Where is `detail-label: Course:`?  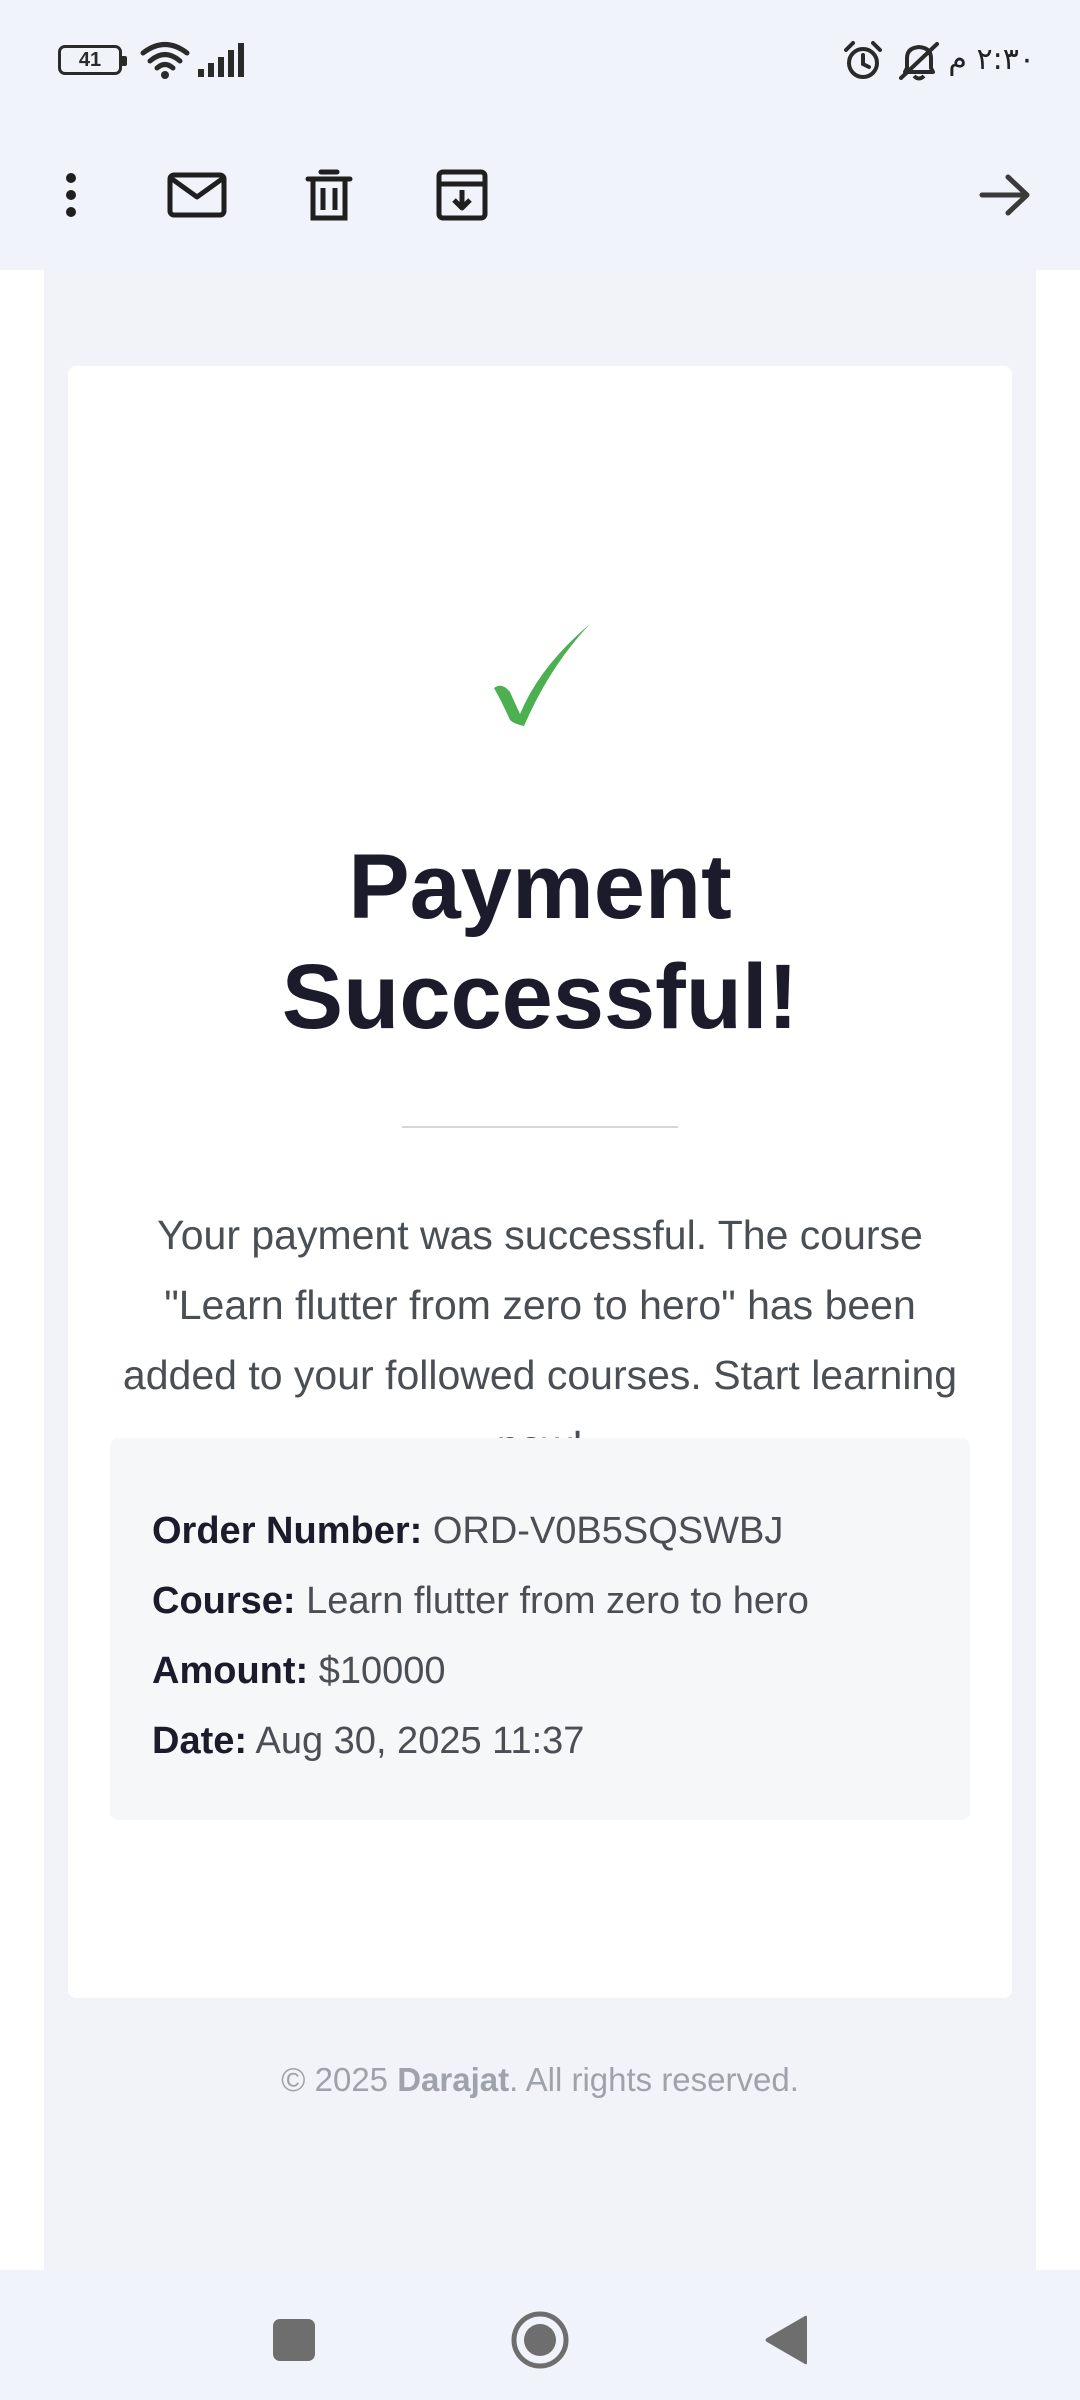 detail-label: Course: is located at coordinates (224, 1601).